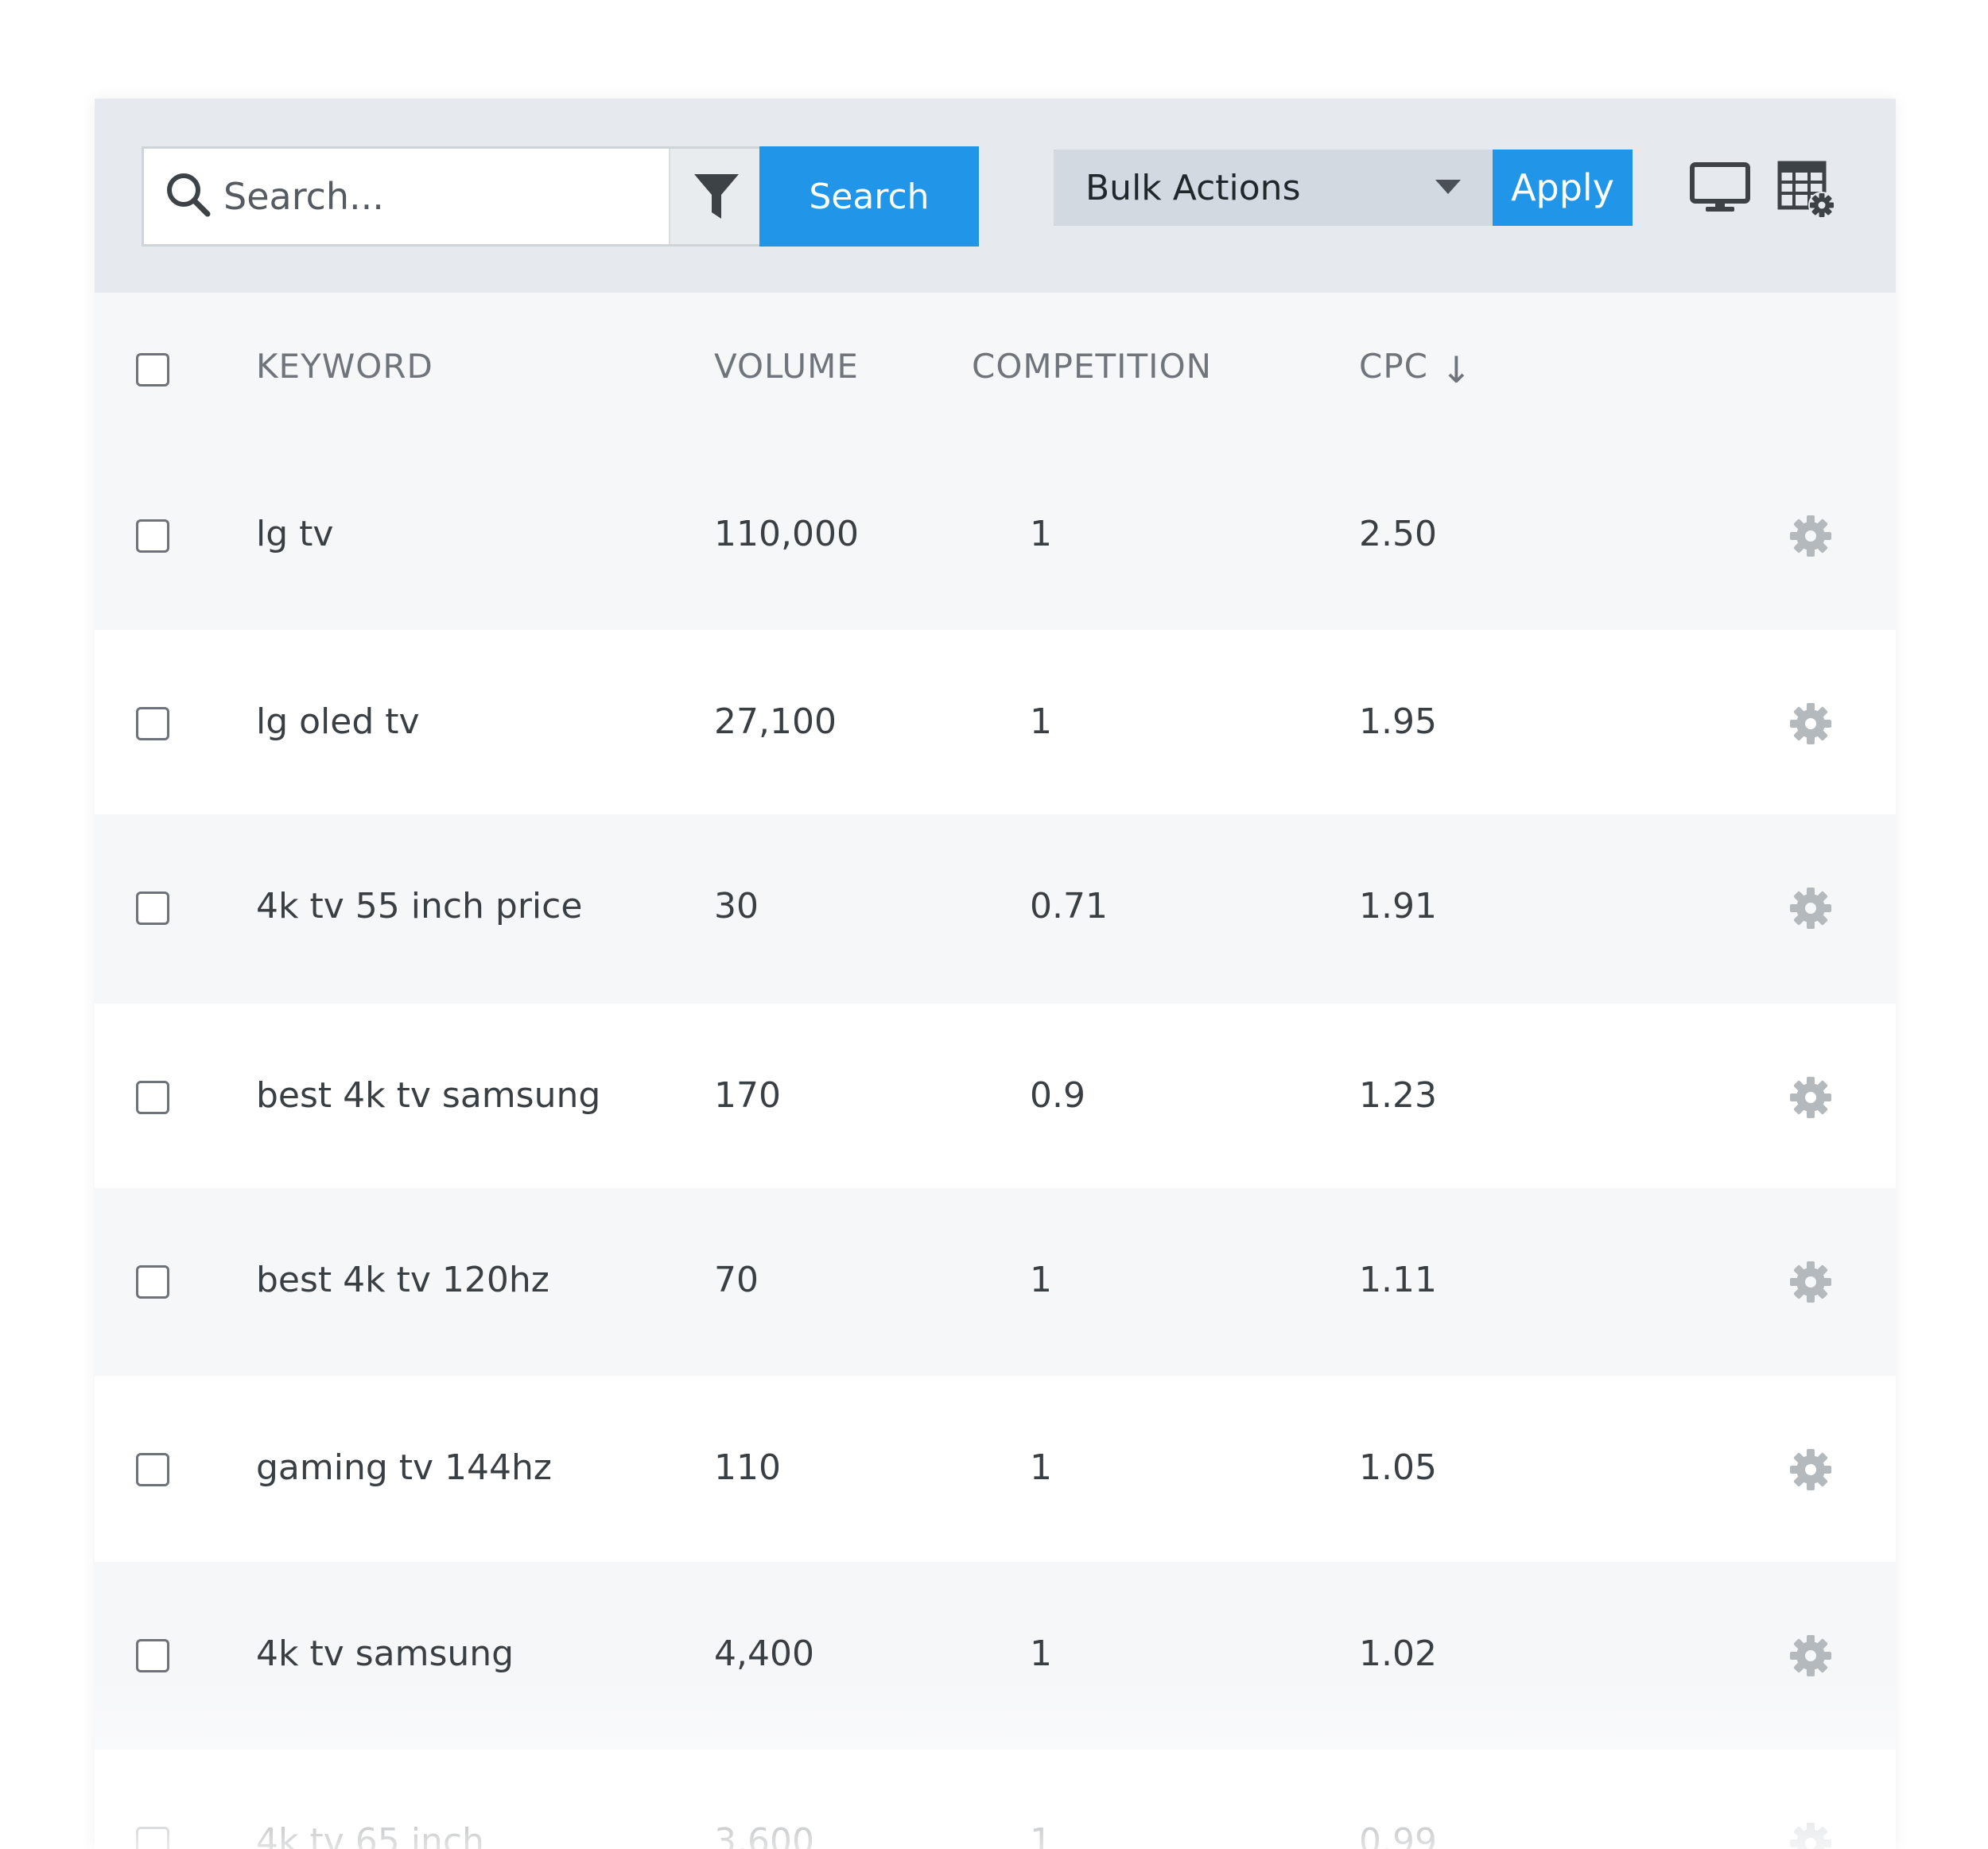  Describe the element at coordinates (428, 1096) in the screenshot. I see `cell-keyword: best 4k tv samsung` at that location.